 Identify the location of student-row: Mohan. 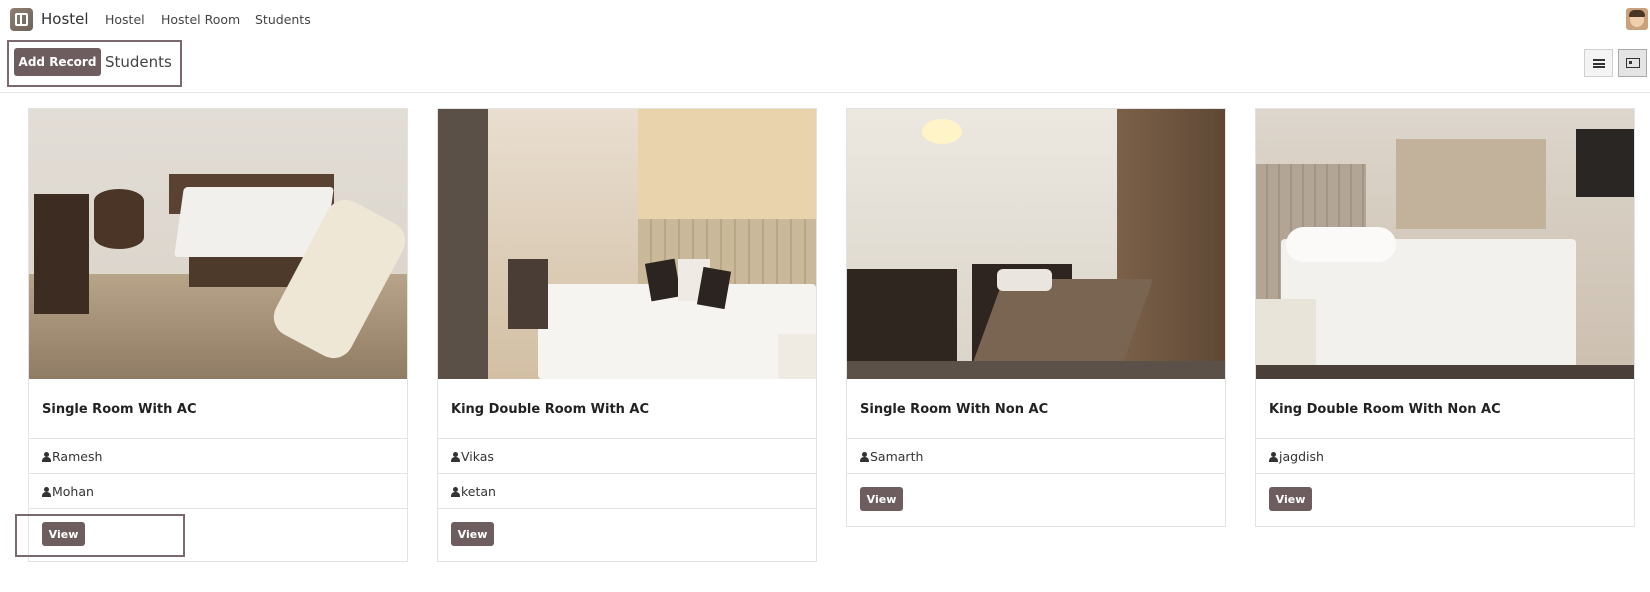
(218, 491).